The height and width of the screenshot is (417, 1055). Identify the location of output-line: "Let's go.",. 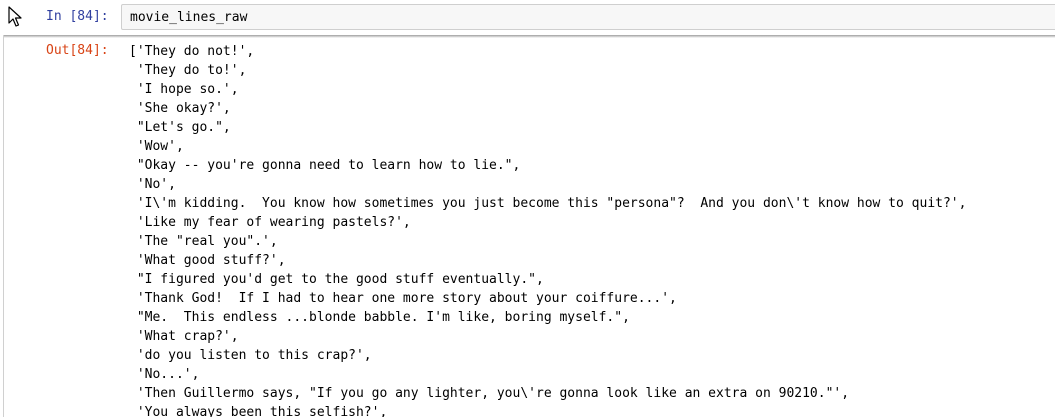
(180, 127).